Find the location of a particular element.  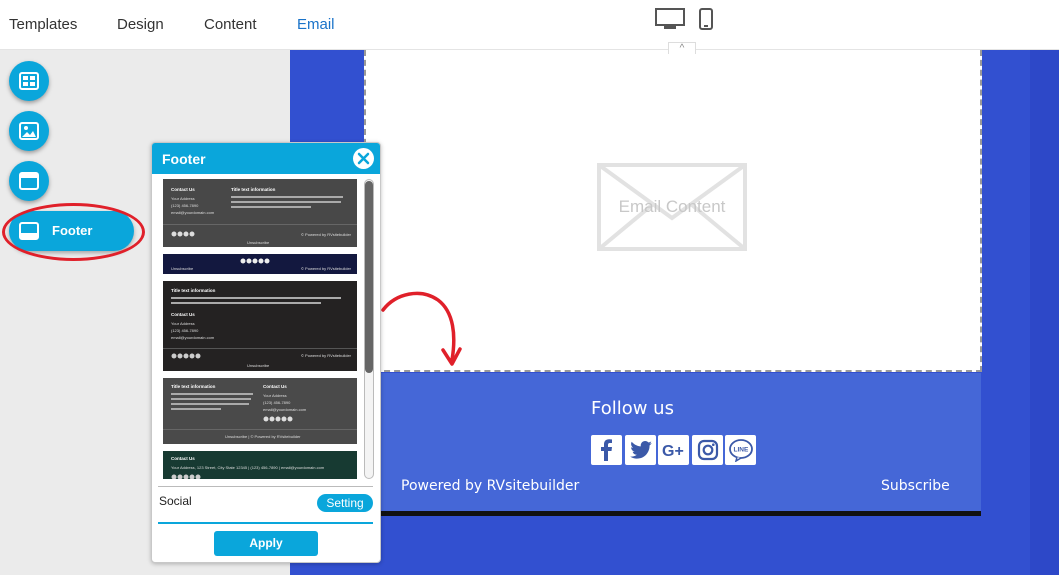

template-1-contact: Contact Us is located at coordinates (183, 189).